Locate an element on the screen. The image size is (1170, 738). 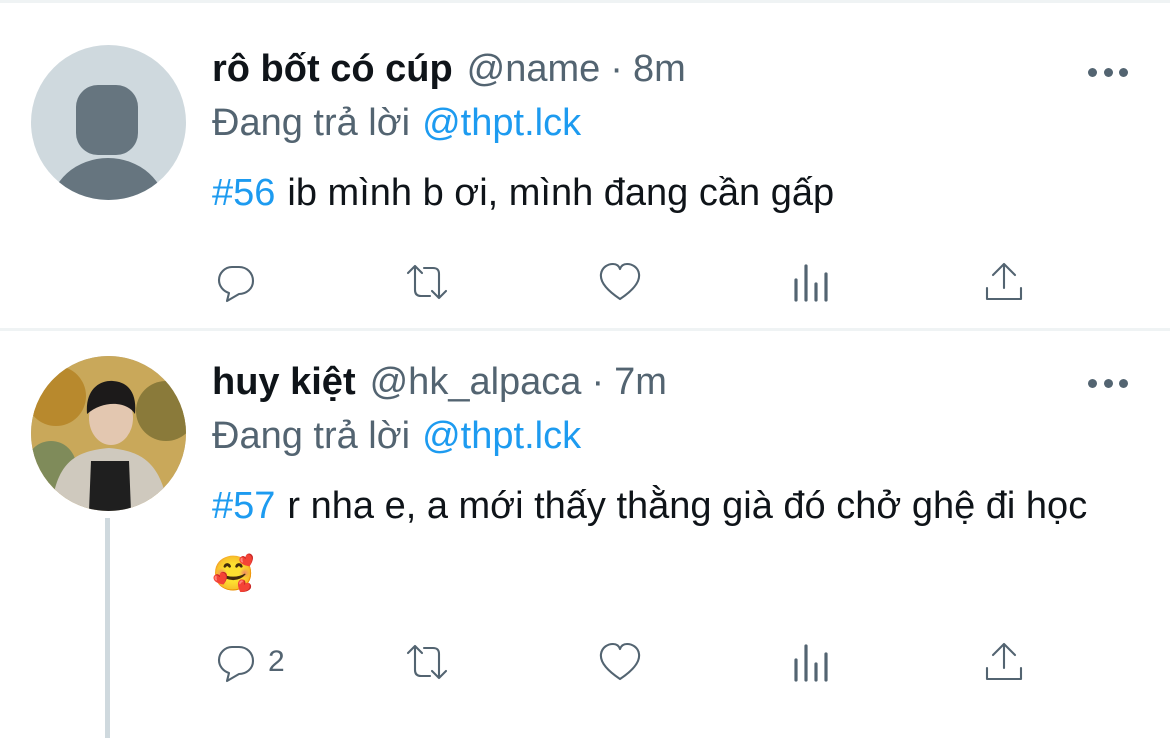
action-bar is located at coordinates (585, 282).